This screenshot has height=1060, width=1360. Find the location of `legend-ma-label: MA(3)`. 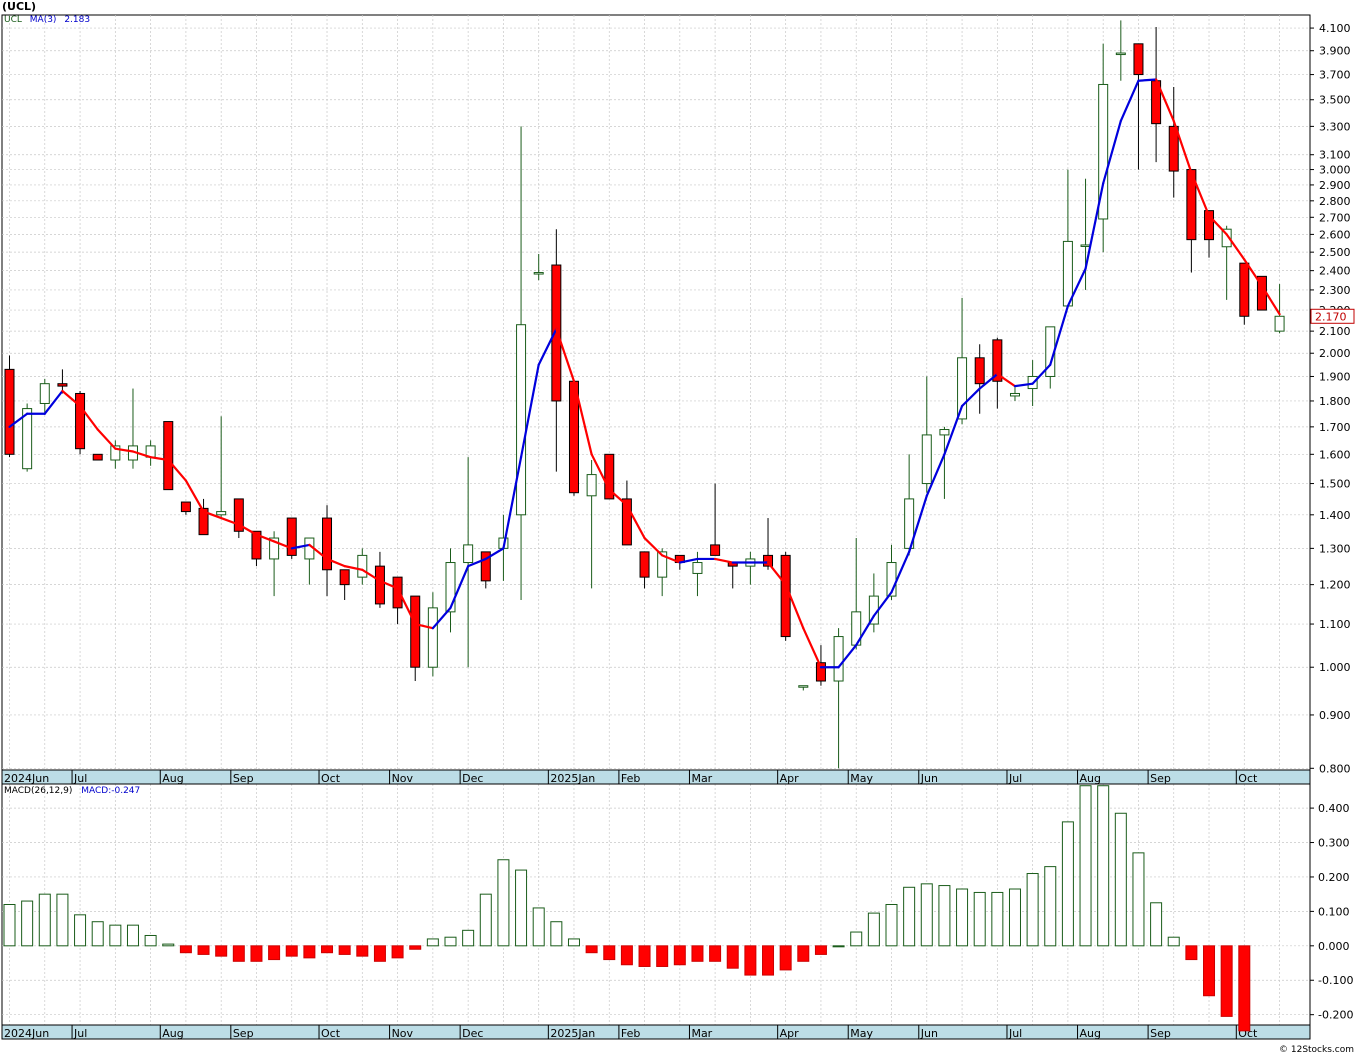

legend-ma-label: MA(3) is located at coordinates (43, 20).